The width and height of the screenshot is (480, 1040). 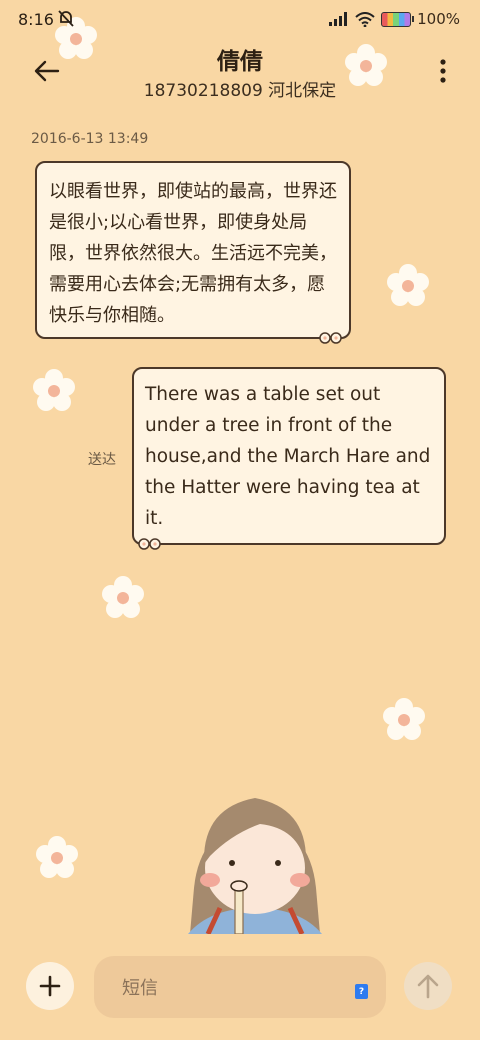 What do you see at coordinates (240, 987) in the screenshot?
I see `message-input: 短信 ?` at bounding box center [240, 987].